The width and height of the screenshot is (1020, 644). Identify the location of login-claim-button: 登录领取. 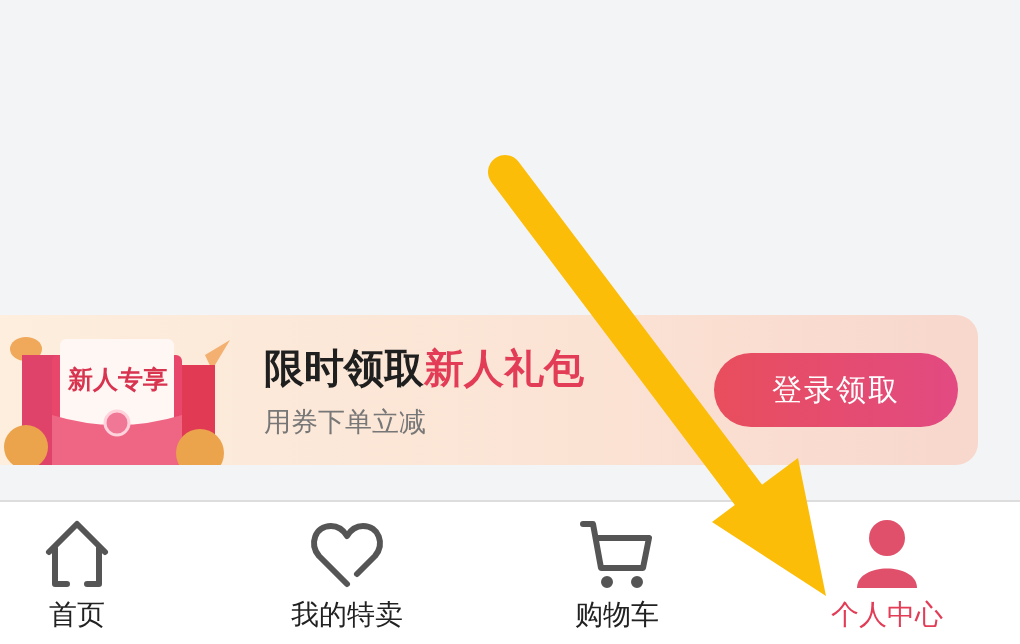
(836, 390).